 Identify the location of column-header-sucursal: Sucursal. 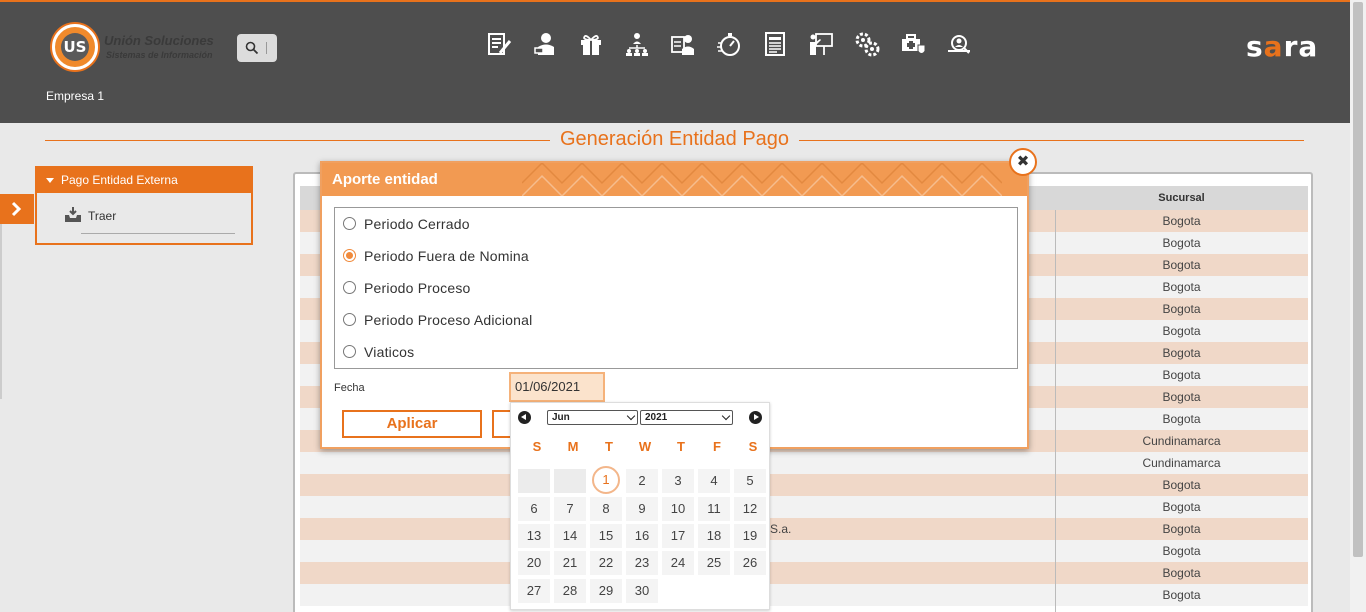
(1181, 198).